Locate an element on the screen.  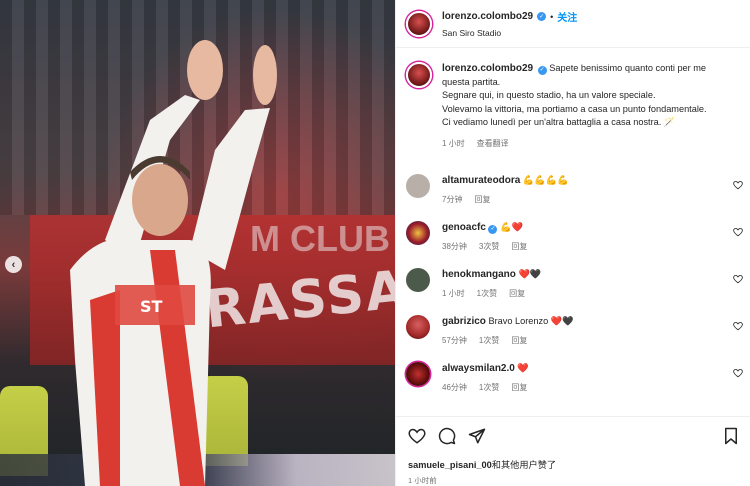
comment-text: Bravo Lorenzo ❤️🖤 is located at coordinates (531, 321).